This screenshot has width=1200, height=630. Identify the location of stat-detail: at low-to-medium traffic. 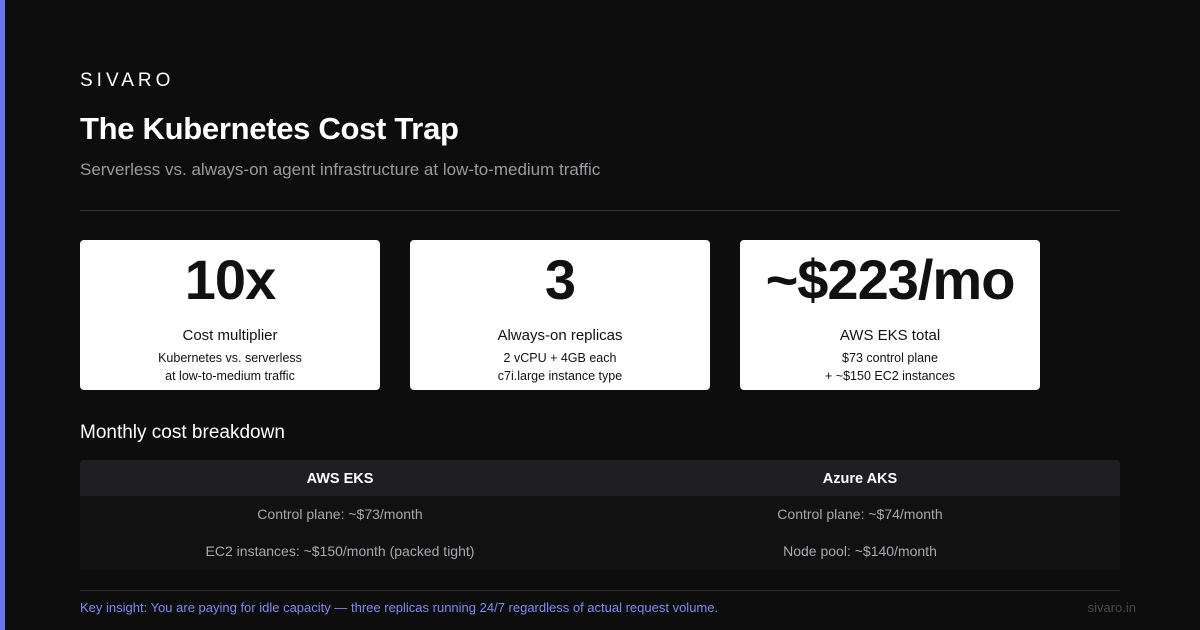
(230, 376).